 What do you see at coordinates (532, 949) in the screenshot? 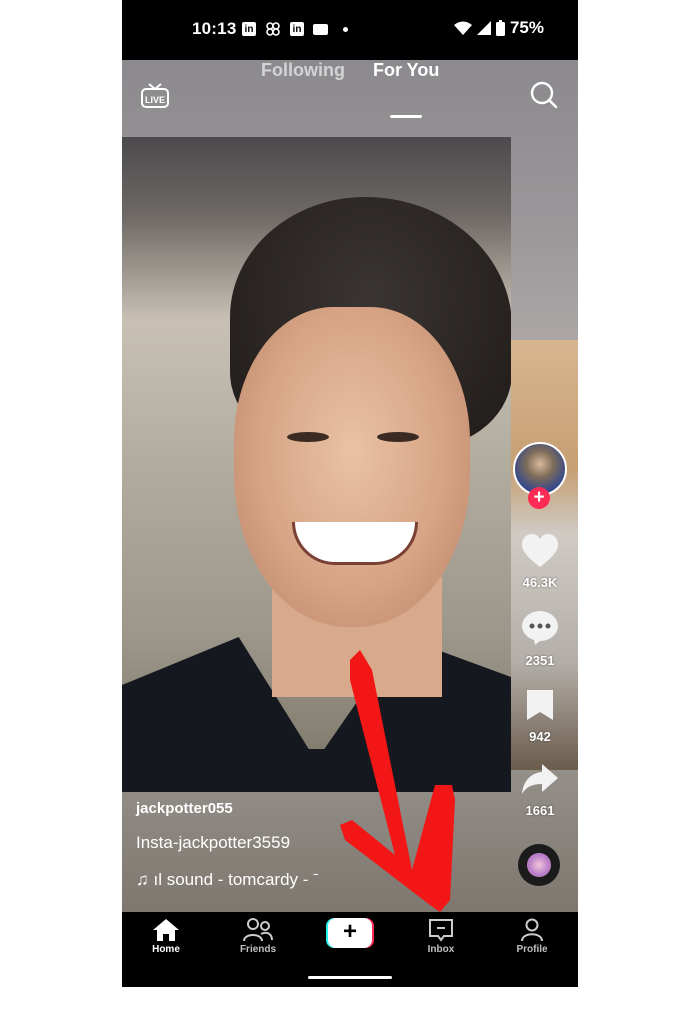
I see `nav-profile-label: Profile` at bounding box center [532, 949].